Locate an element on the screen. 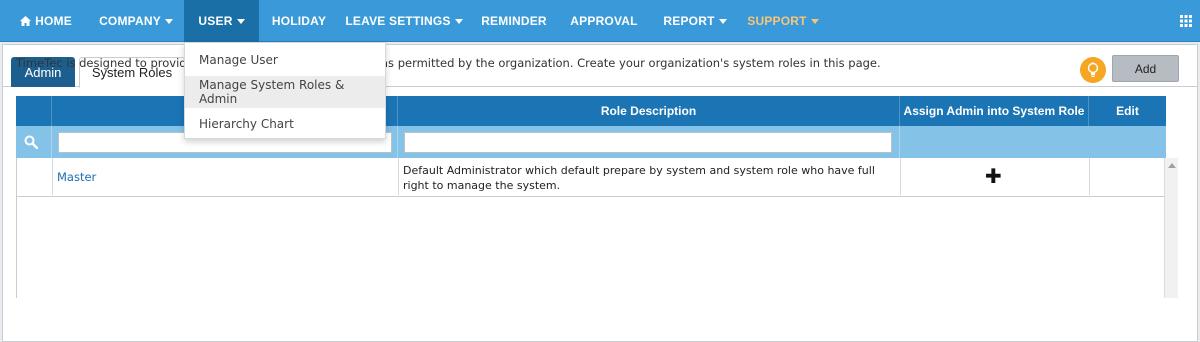 The image size is (1200, 342). filter-icon-cell is located at coordinates (34, 142).